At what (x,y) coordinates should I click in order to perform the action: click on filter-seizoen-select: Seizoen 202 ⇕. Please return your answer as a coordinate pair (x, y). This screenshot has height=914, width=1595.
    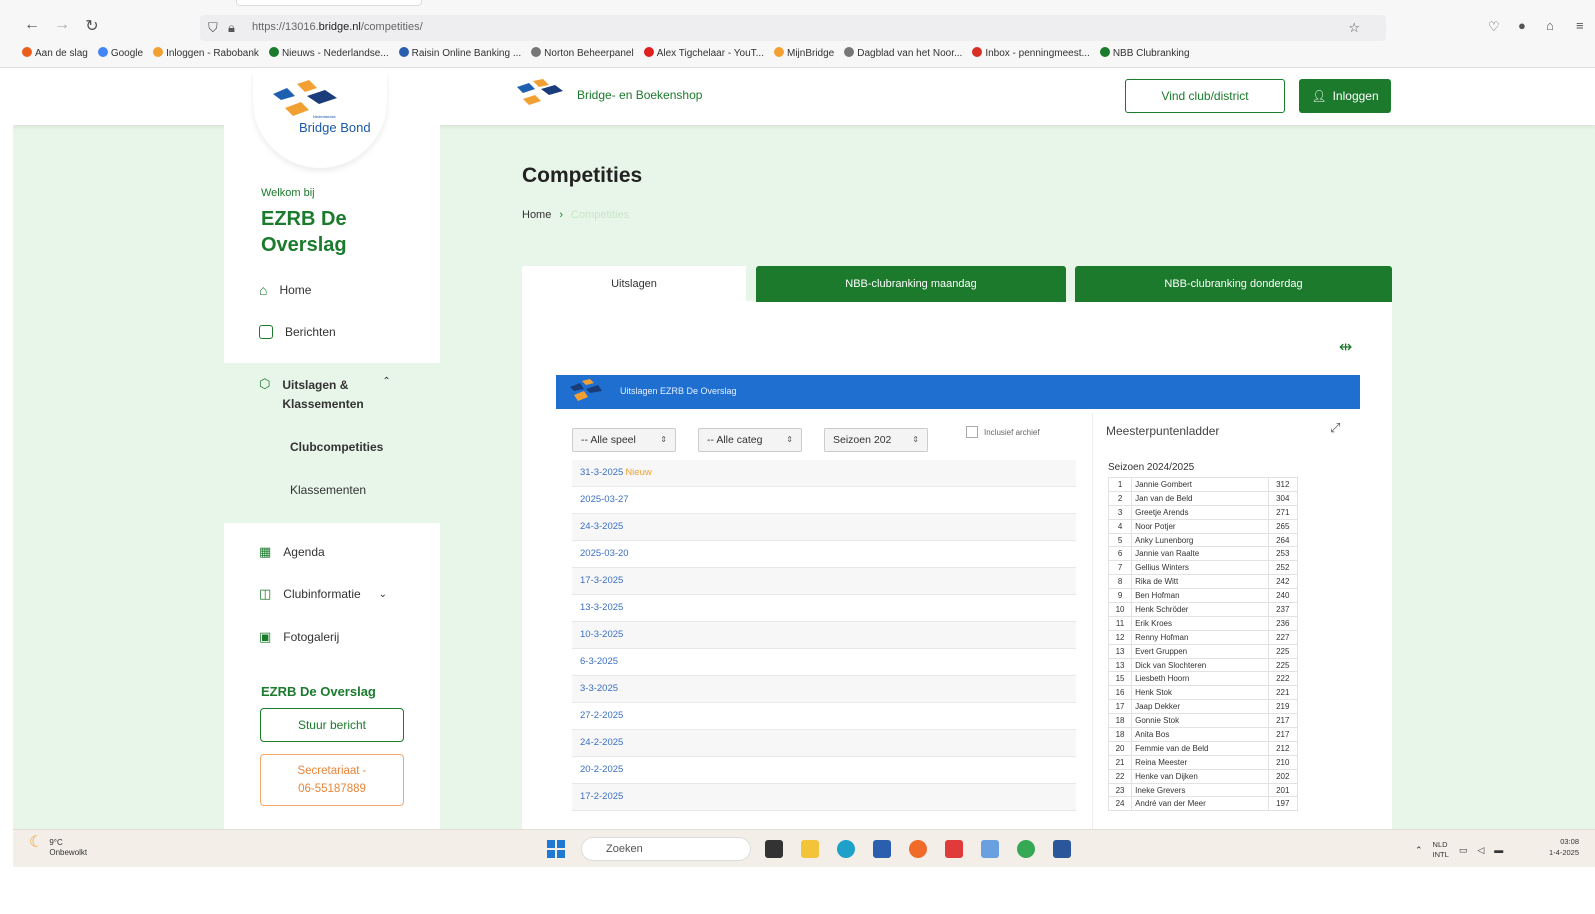
    Looking at the image, I should click on (876, 440).